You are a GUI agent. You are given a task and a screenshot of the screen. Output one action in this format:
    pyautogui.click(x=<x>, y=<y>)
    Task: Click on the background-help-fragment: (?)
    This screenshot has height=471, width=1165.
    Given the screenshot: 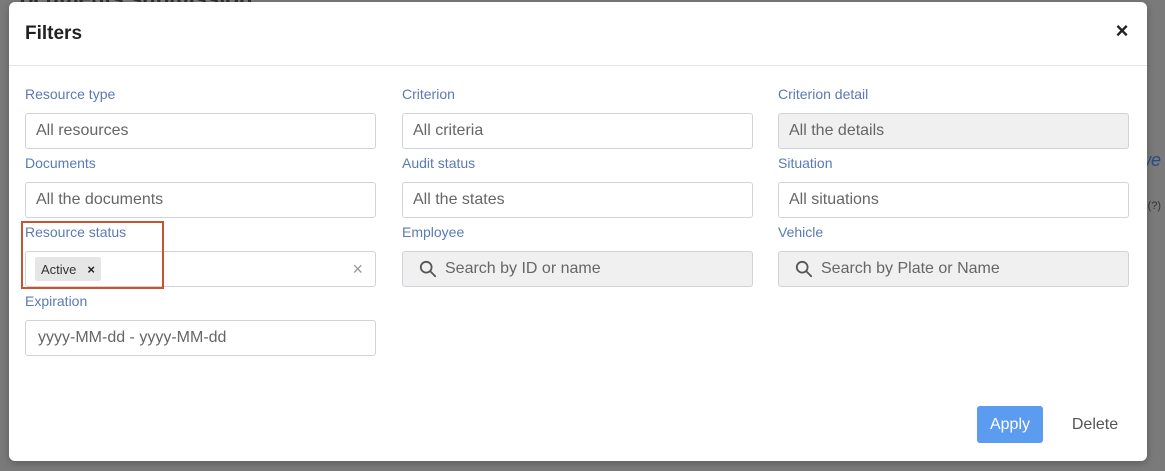 What is the action you would take?
    pyautogui.click(x=1154, y=206)
    